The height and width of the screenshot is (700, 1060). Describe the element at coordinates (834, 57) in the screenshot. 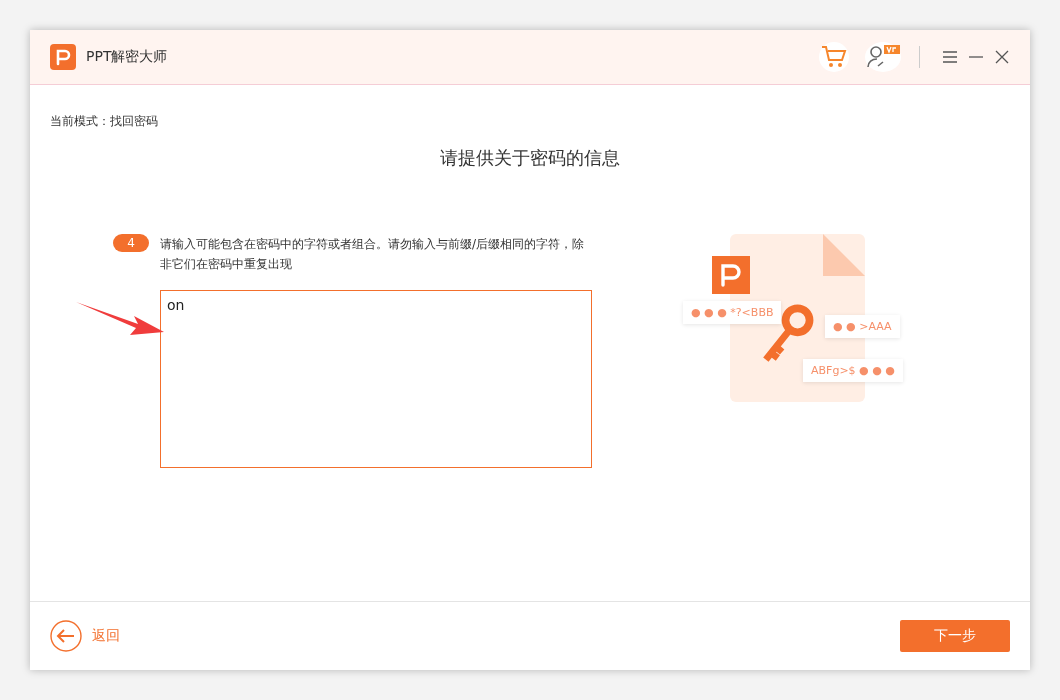

I see `cart-button` at that location.